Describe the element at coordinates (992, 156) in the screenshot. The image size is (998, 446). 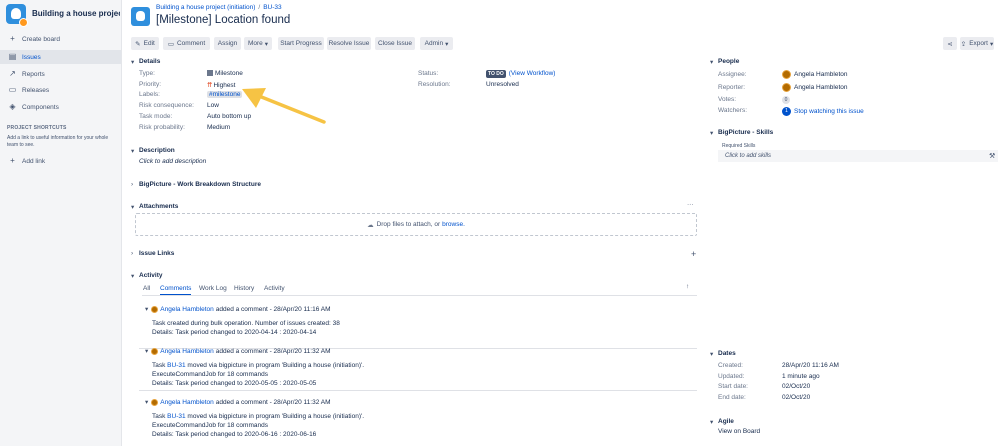
I see `wrench-icon: ⚒` at that location.